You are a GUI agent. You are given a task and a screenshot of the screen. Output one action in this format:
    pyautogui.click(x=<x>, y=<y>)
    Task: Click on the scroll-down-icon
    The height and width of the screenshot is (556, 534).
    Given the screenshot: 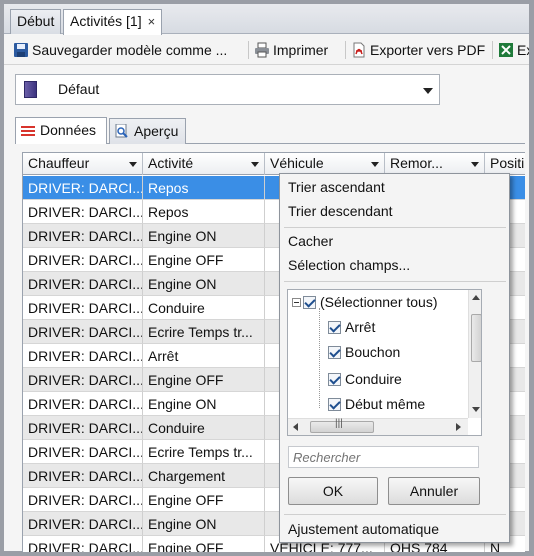 What is the action you would take?
    pyautogui.click(x=476, y=409)
    